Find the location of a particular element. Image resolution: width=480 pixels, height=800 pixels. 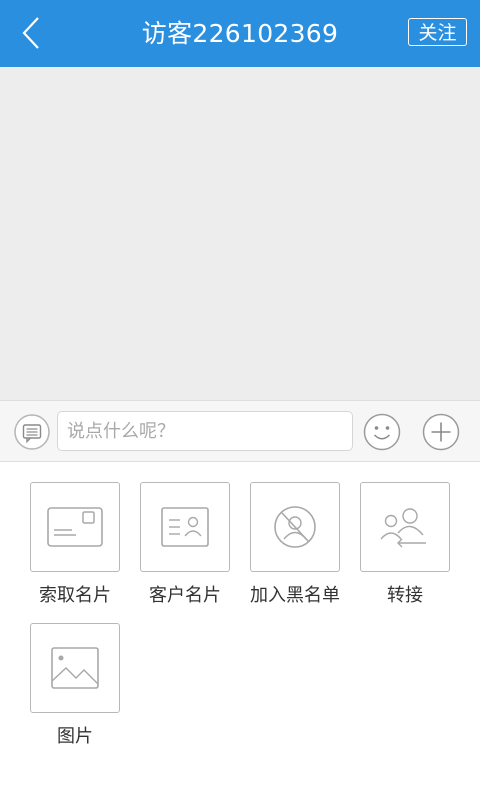

card-icon is located at coordinates (75, 527).